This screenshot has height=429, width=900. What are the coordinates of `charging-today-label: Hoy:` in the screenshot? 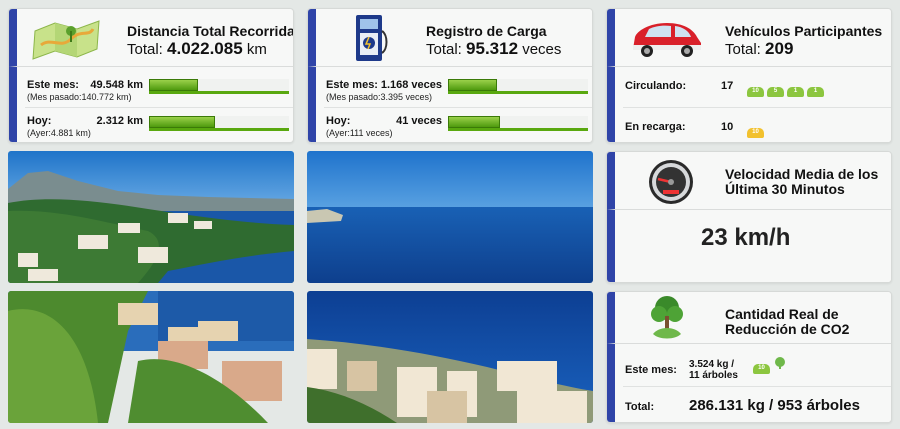 It's located at (338, 121).